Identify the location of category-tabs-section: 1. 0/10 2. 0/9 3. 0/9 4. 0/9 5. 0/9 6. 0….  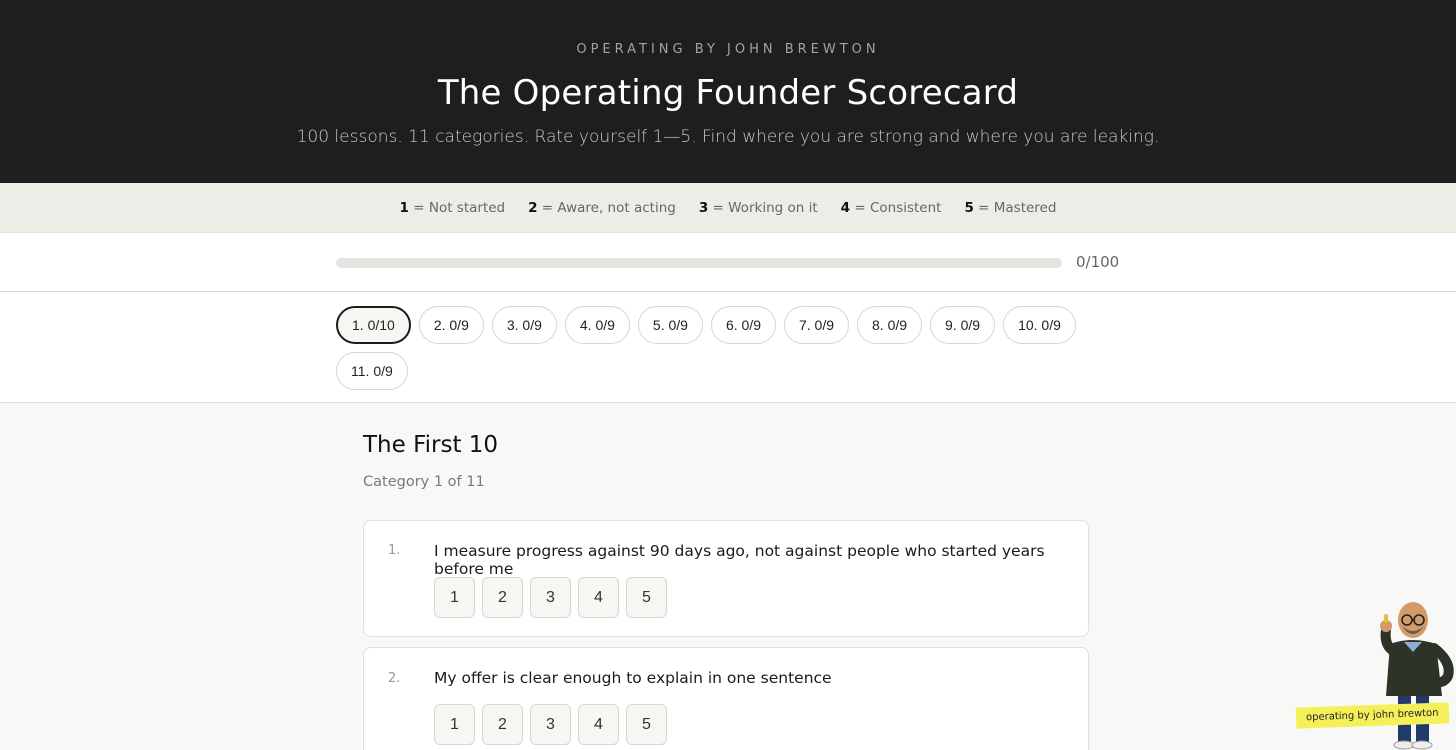
(728, 347).